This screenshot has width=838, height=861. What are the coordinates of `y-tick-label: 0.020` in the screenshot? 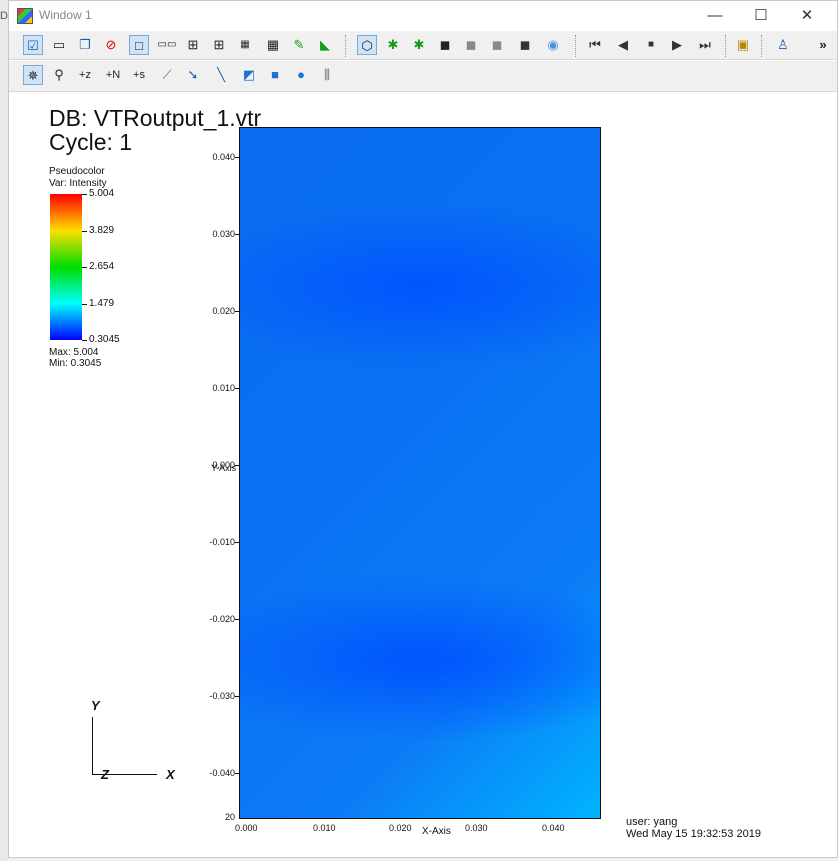 It's located at (223, 311).